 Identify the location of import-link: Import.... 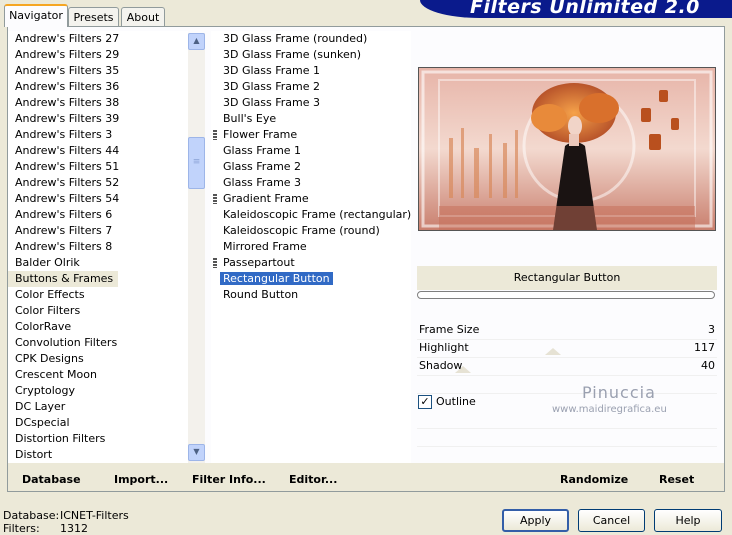
(141, 479).